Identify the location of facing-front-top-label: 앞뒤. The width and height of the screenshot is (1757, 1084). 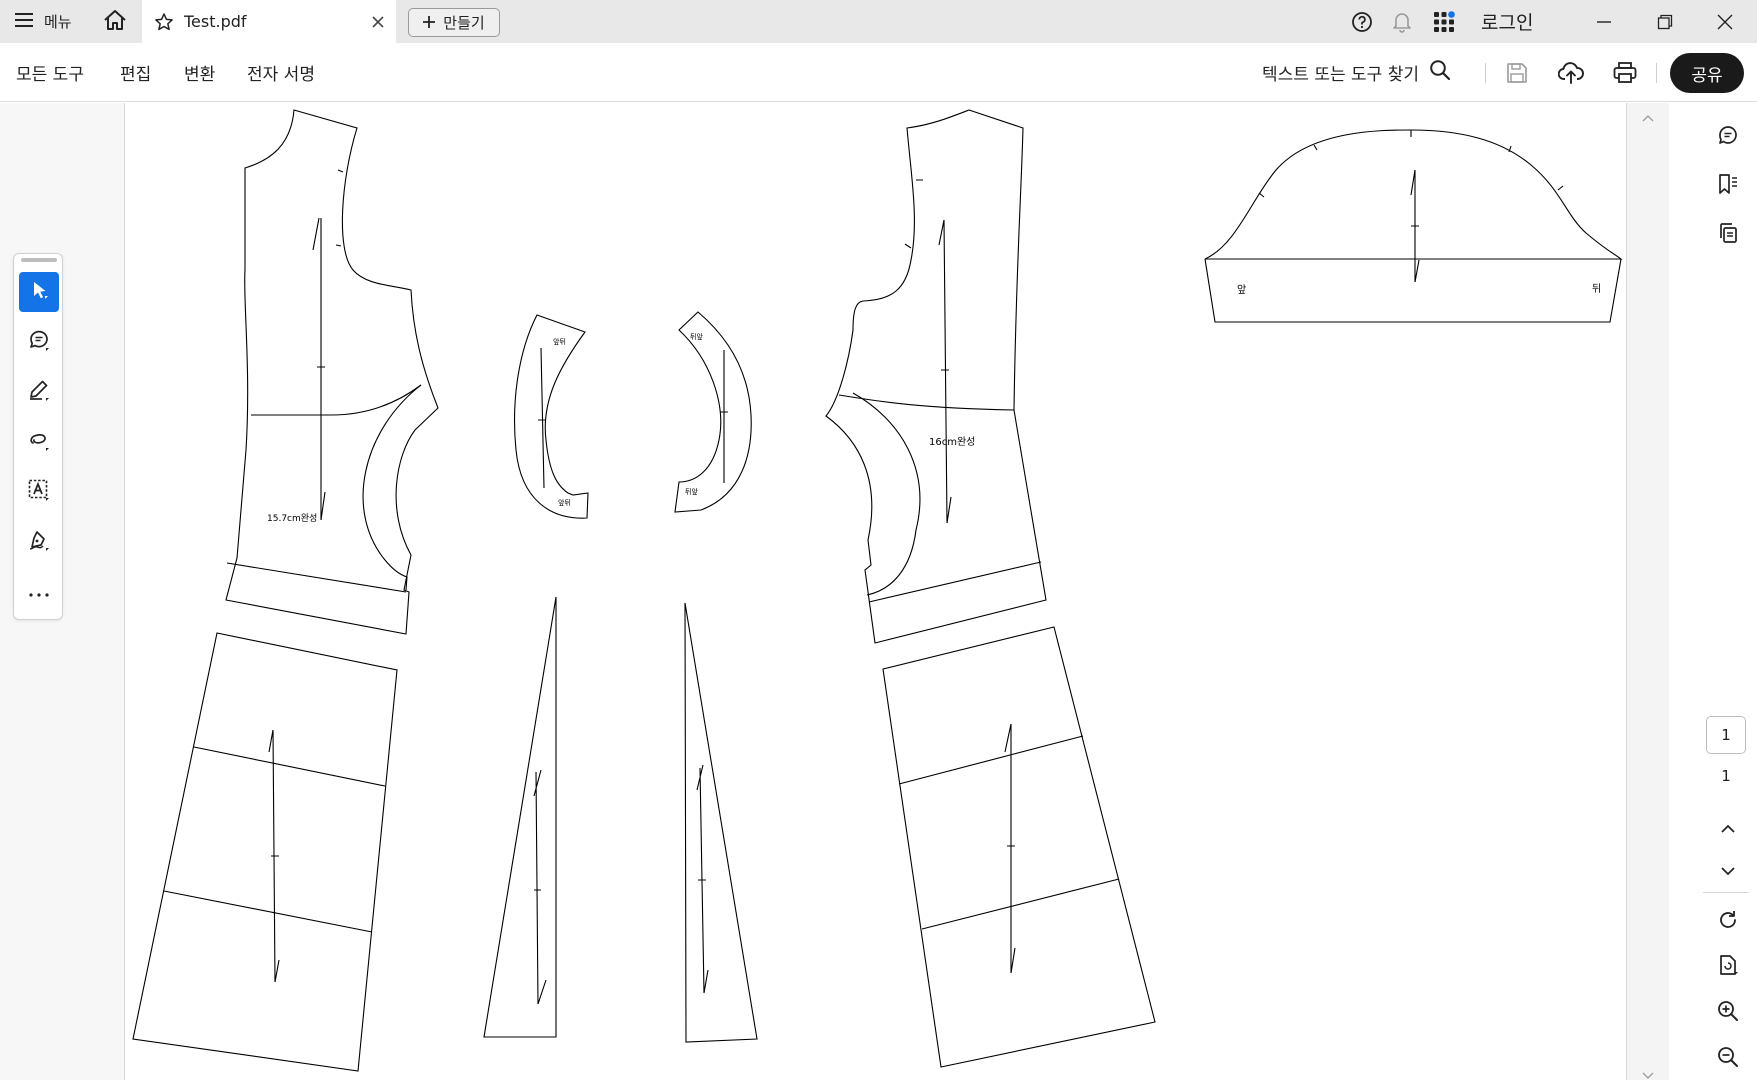
(559, 342).